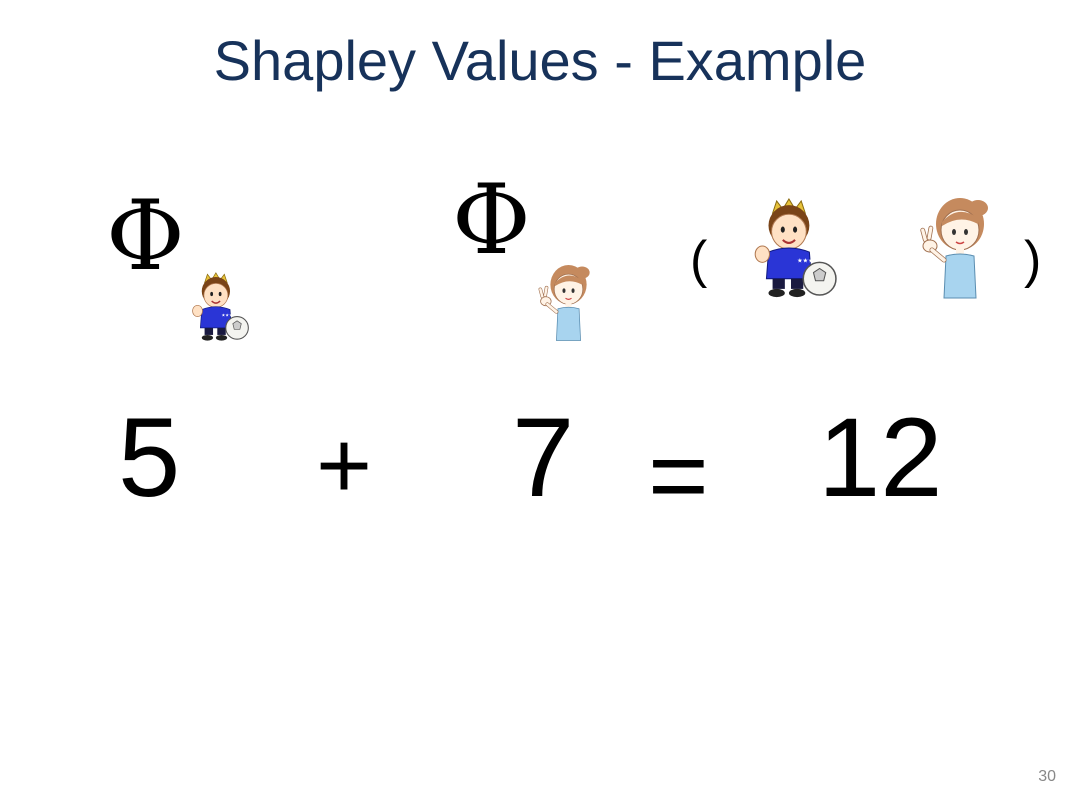  I want to click on term-1: 5, so click(149, 457).